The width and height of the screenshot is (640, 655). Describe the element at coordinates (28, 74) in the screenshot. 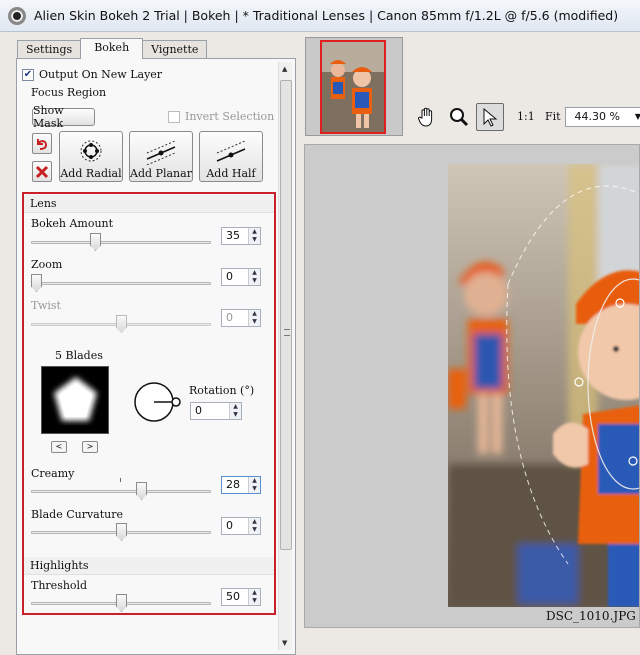

I see `output-new-layer-checkbox: ✔` at that location.